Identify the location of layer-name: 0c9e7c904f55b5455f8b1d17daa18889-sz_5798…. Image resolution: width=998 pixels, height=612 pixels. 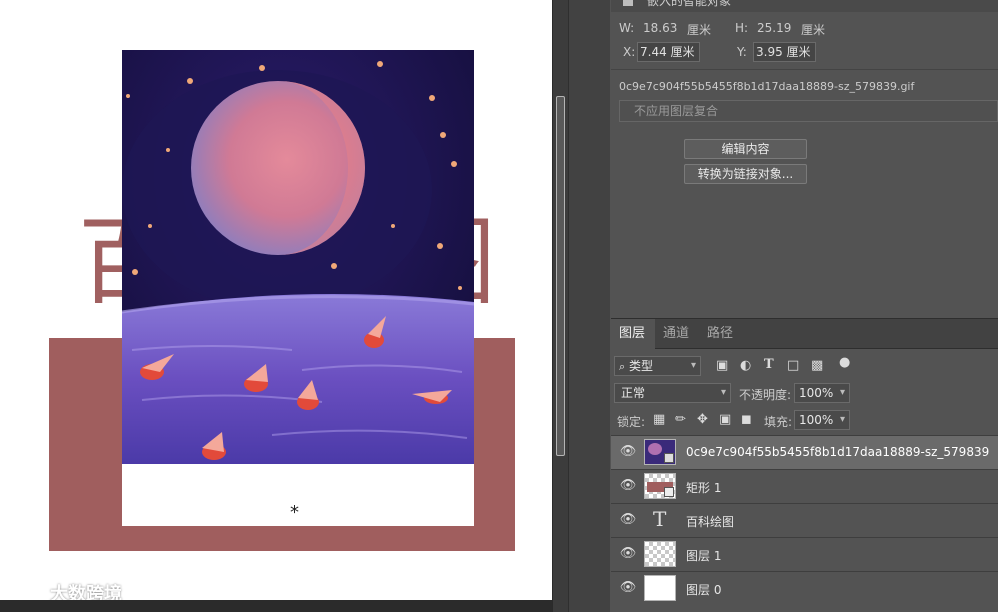
(837, 452).